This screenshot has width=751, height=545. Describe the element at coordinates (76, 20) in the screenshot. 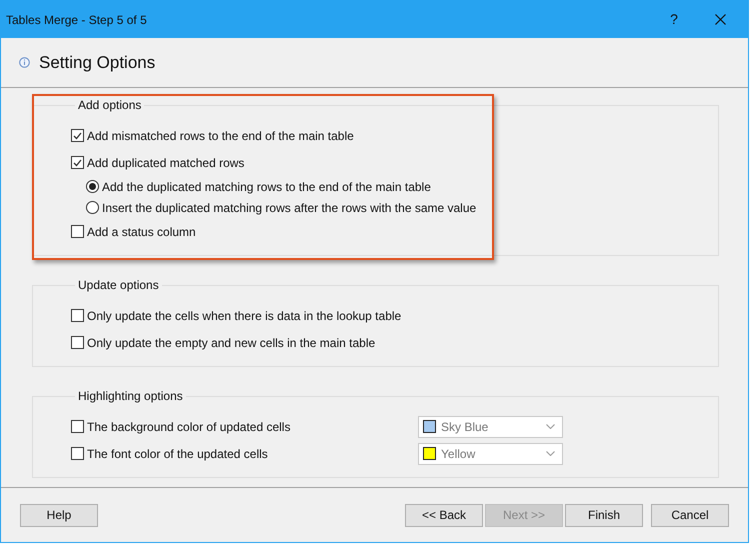

I see `window-title: Tables Merge - Step 5 of 5` at that location.